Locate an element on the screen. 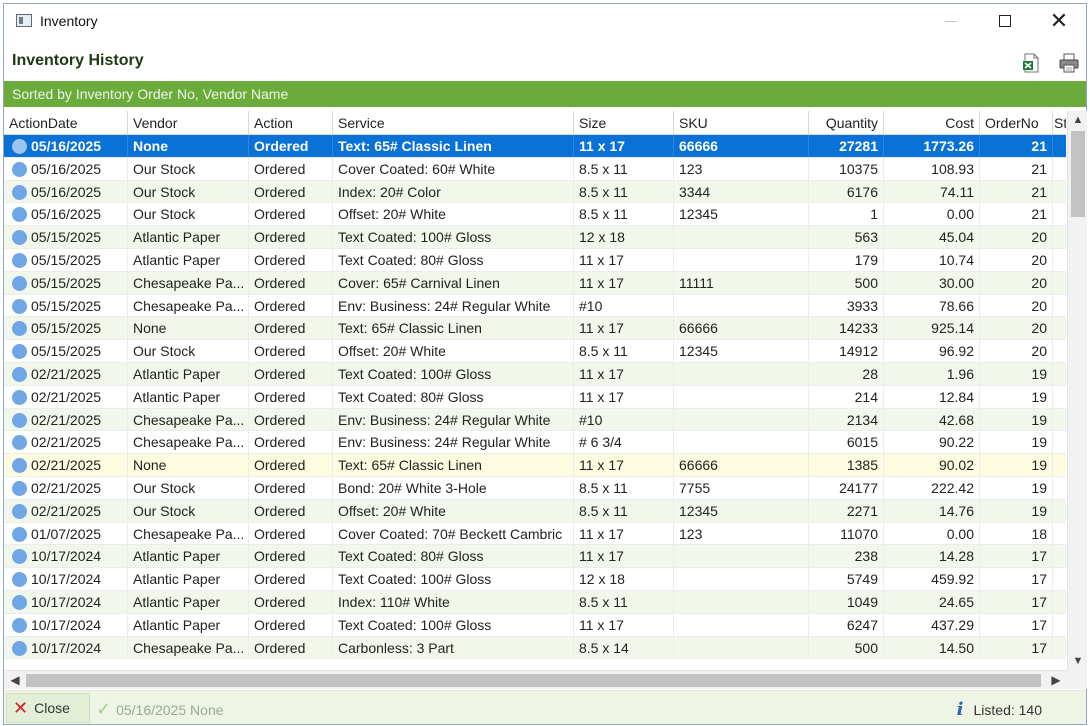 This screenshot has width=1090, height=726. column-header-size: Size is located at coordinates (624, 122).